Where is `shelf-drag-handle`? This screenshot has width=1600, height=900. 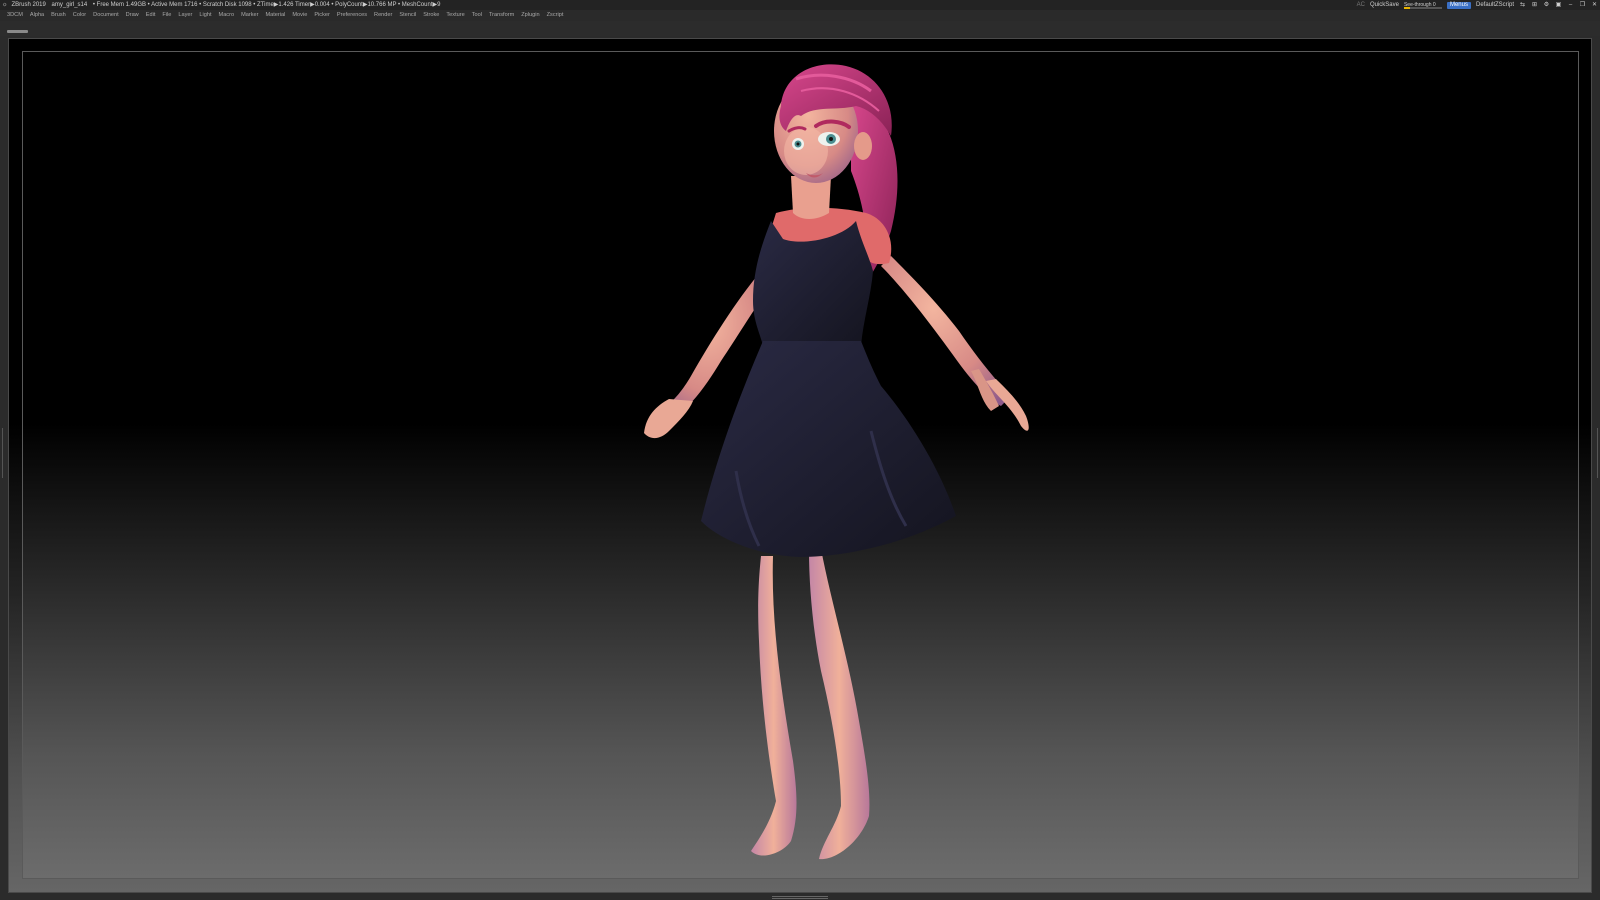
shelf-drag-handle is located at coordinates (17, 31).